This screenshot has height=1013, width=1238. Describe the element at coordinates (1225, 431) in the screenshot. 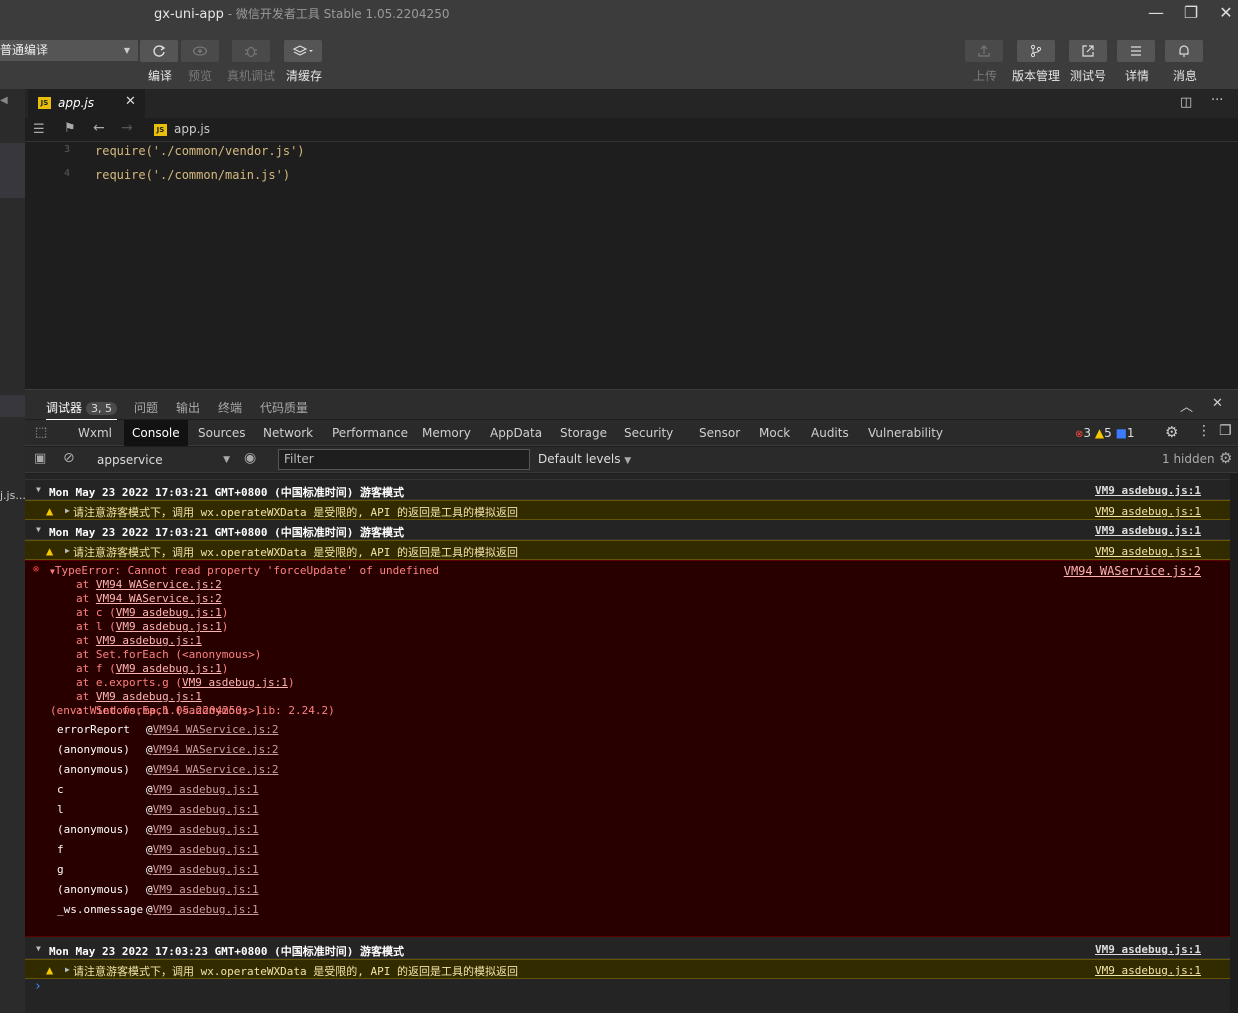

I see `dock-icon: ❐` at that location.